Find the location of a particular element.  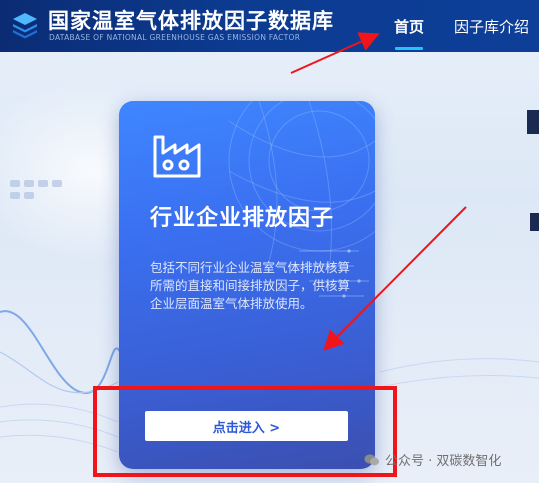

card-title: 行业企业排放因子 is located at coordinates (242, 218).